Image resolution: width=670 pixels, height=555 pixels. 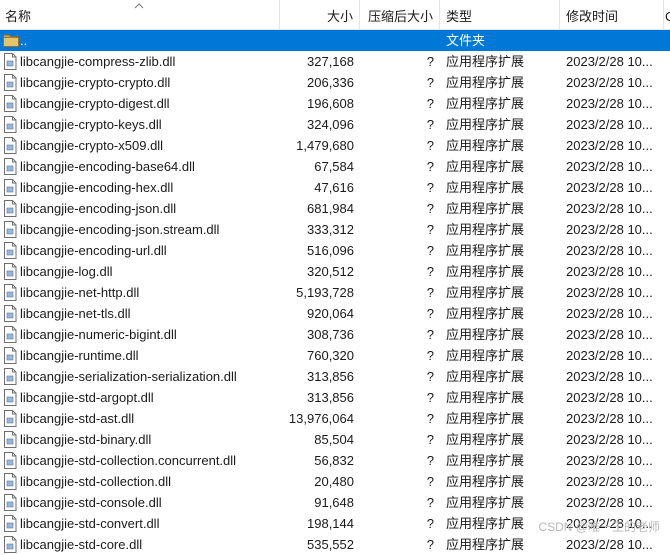 I want to click on column-header-name-label: 名称, so click(x=18, y=16).